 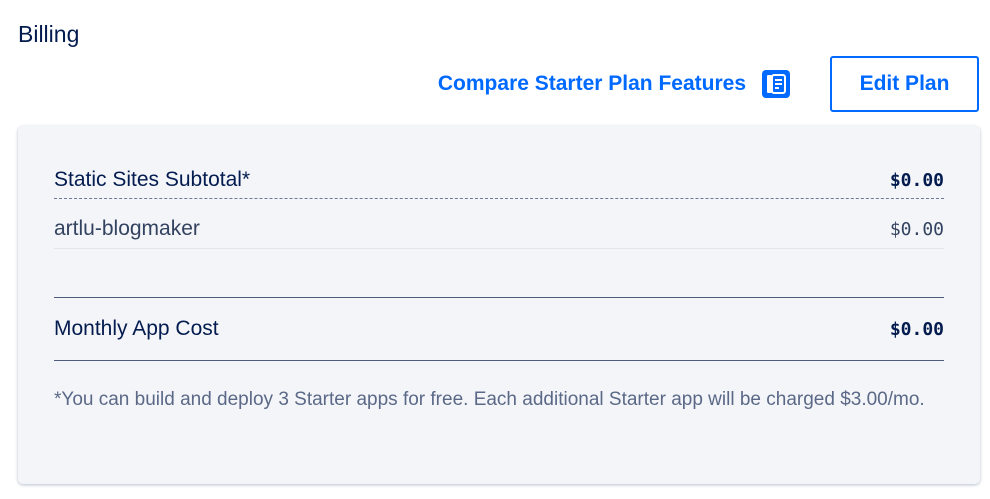 What do you see at coordinates (499, 180) in the screenshot?
I see `static-sites-subtotal-row: Static Sites Subtotal* $0.00` at bounding box center [499, 180].